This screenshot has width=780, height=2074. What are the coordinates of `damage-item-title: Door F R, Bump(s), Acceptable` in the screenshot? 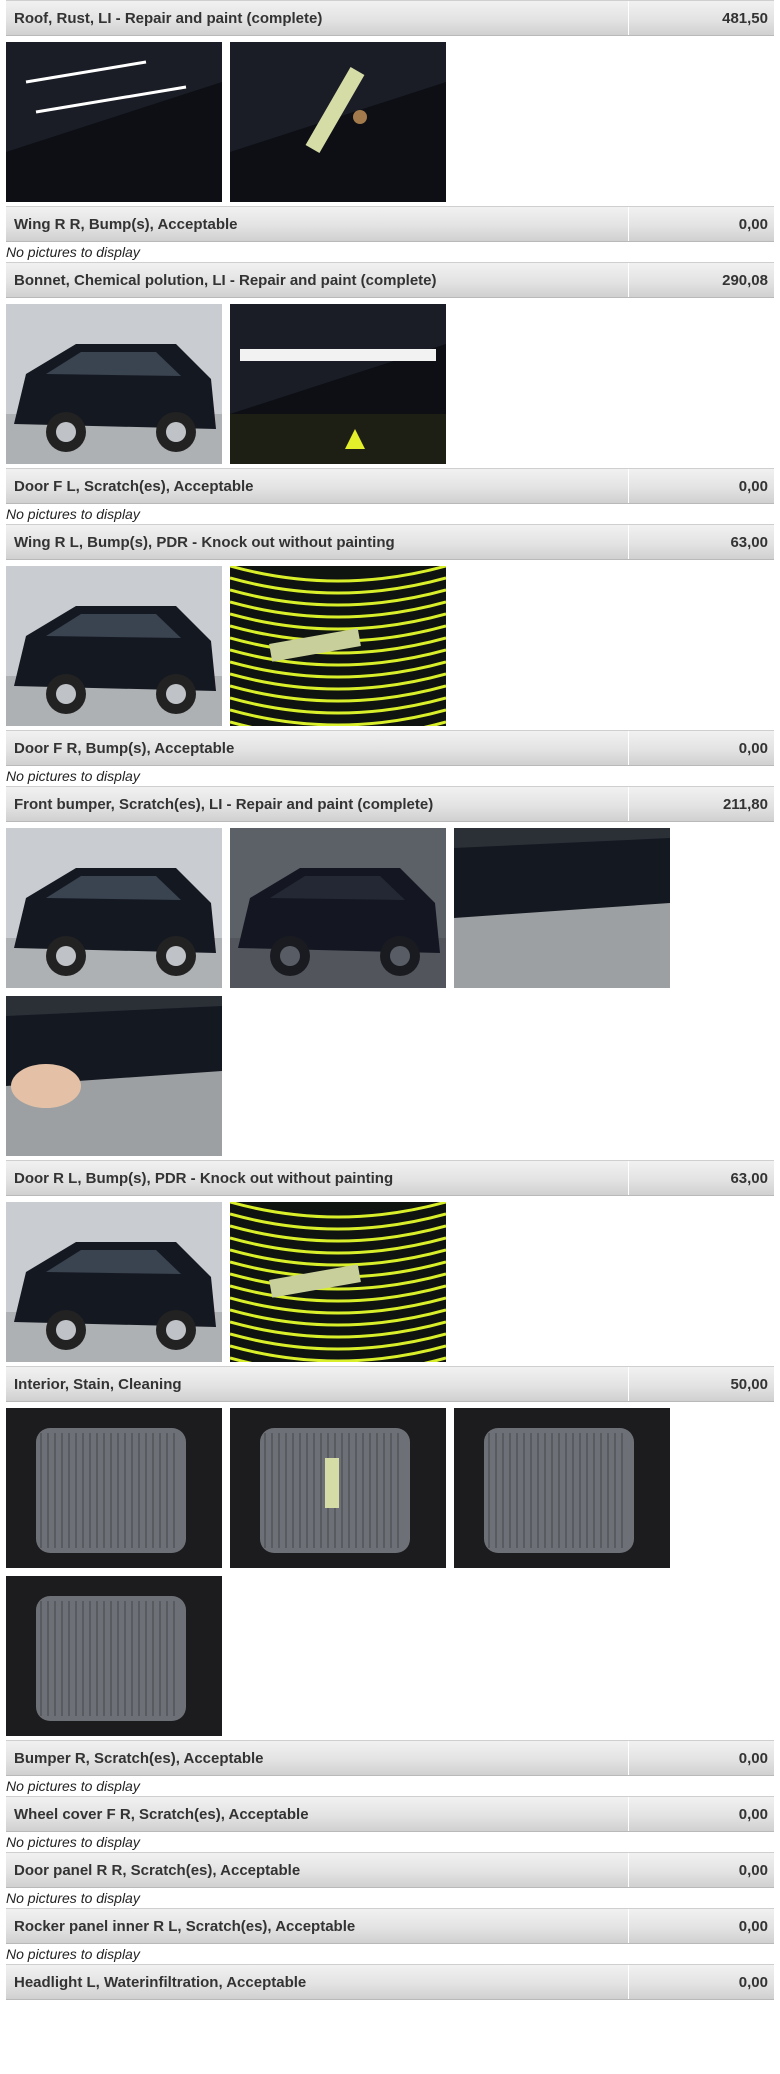 It's located at (124, 748).